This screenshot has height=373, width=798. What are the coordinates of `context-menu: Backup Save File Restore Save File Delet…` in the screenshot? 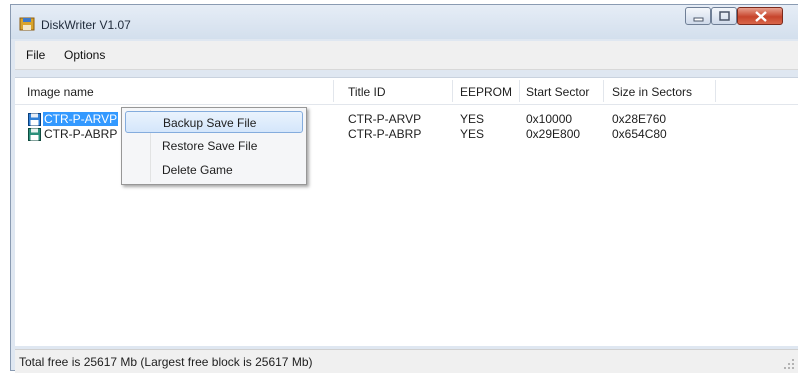 It's located at (214, 146).